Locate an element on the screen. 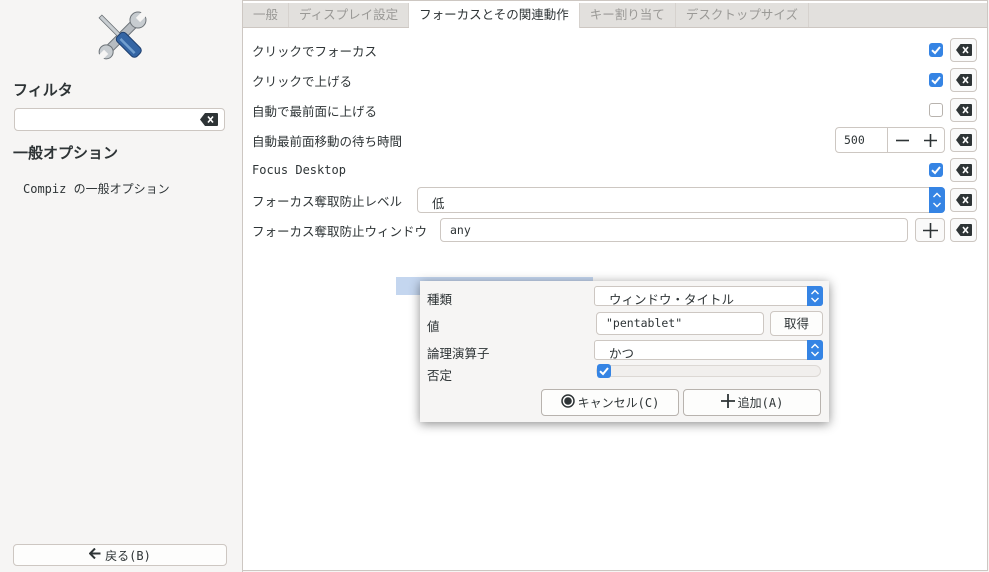  cancel-button: キャンセル(C) is located at coordinates (610, 402).